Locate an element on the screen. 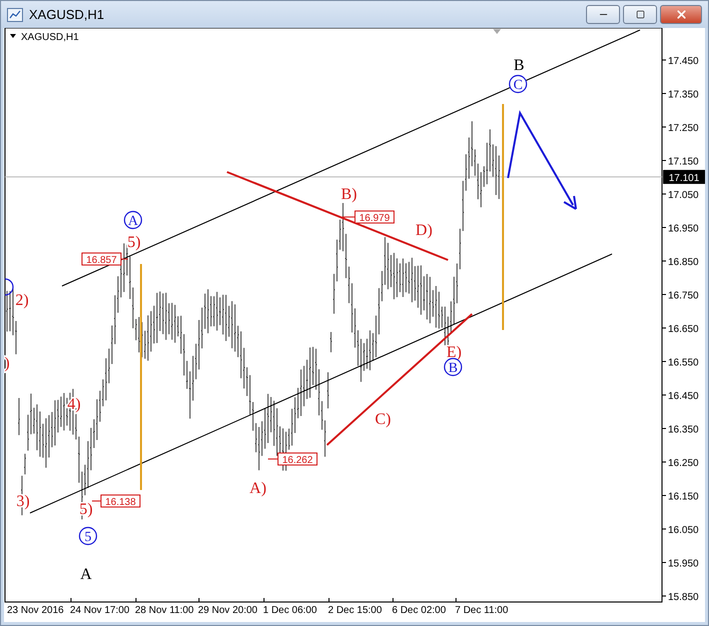  price-tag: 16.262 is located at coordinates (298, 459).